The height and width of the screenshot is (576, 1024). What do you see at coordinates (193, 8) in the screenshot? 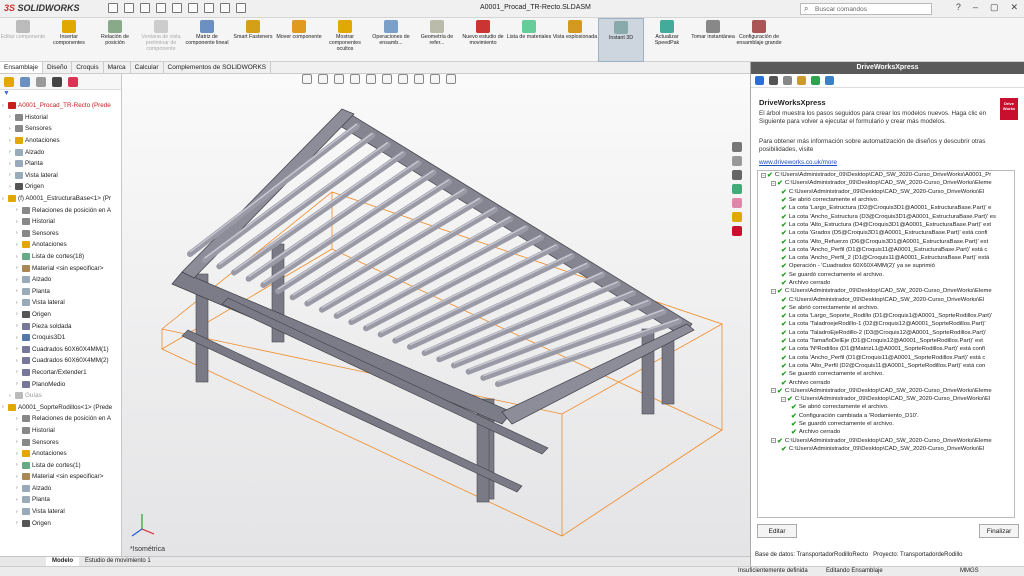
I see `undo-icon` at bounding box center [193, 8].